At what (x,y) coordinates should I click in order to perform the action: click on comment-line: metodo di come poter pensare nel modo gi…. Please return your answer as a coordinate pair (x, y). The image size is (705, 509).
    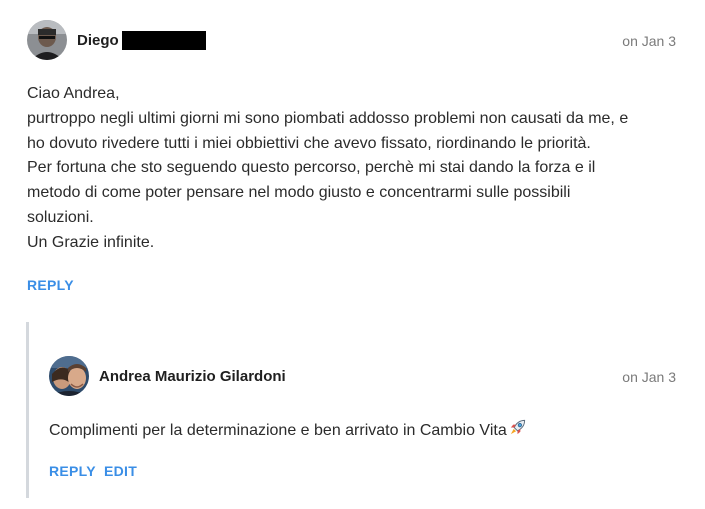
    Looking at the image, I should click on (299, 193).